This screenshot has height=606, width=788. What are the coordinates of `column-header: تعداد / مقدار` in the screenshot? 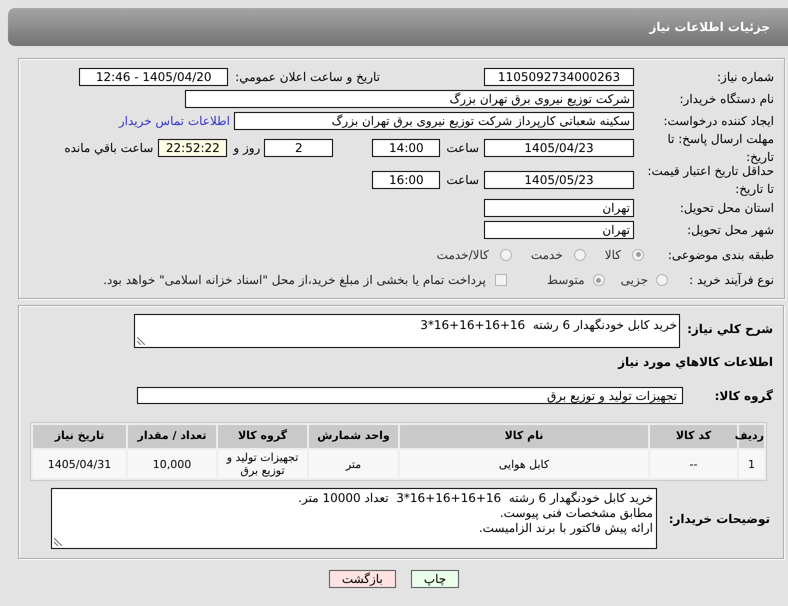 It's located at (172, 436).